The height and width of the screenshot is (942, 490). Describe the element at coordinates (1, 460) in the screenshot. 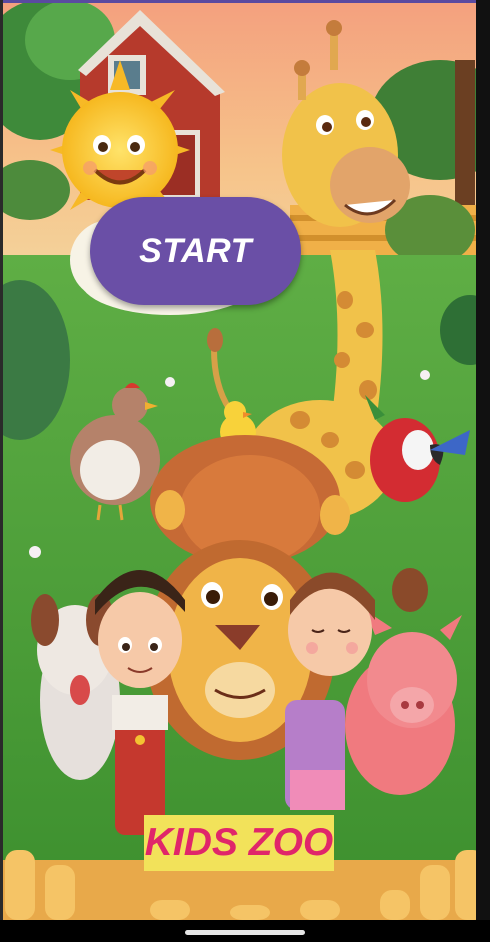

I see `left-edge` at that location.